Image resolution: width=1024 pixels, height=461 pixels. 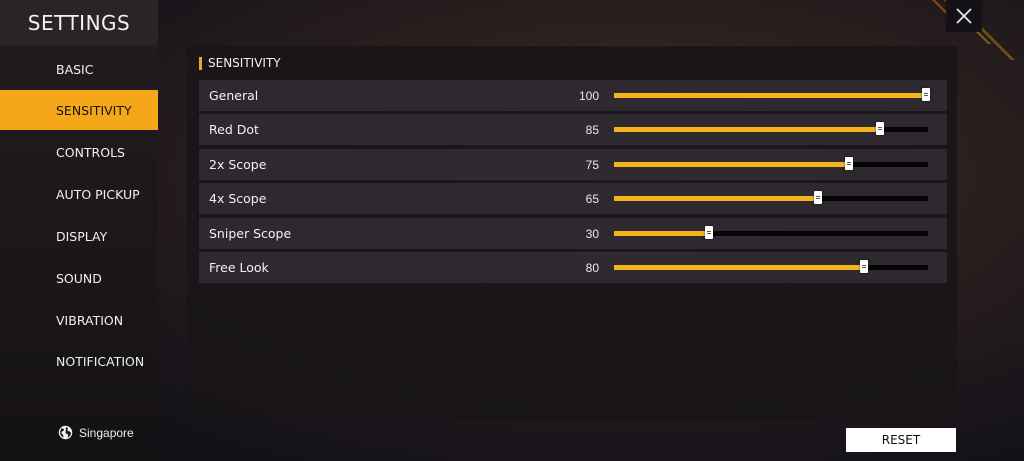 What do you see at coordinates (573, 267) in the screenshot?
I see `slider-row-free-look: Free Look 80` at bounding box center [573, 267].